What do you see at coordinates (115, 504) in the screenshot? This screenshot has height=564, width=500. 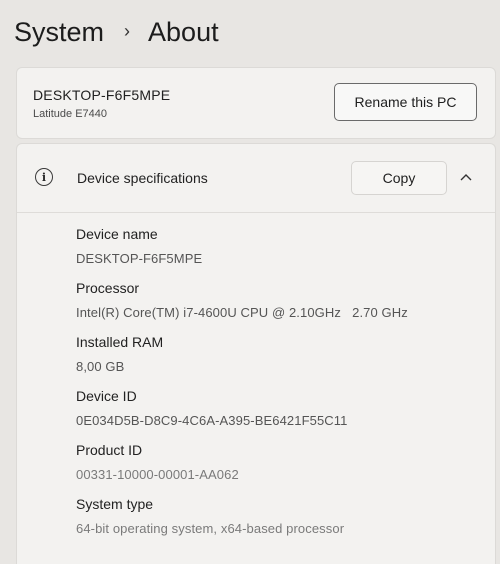 I see `spec-label-system-type: System type` at bounding box center [115, 504].